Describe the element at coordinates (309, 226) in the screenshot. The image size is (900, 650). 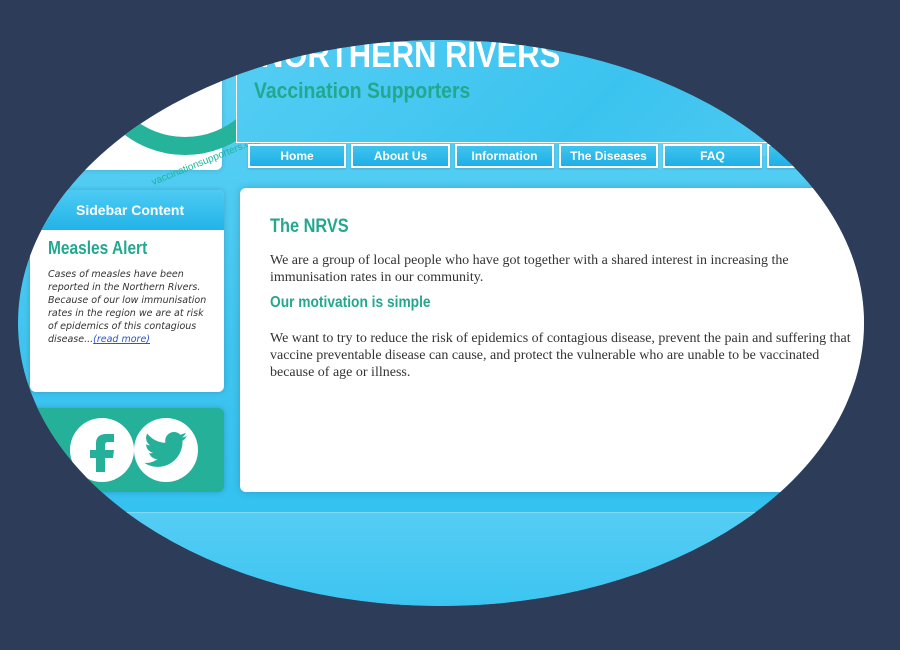
I see `page-heading: The NRVS` at that location.